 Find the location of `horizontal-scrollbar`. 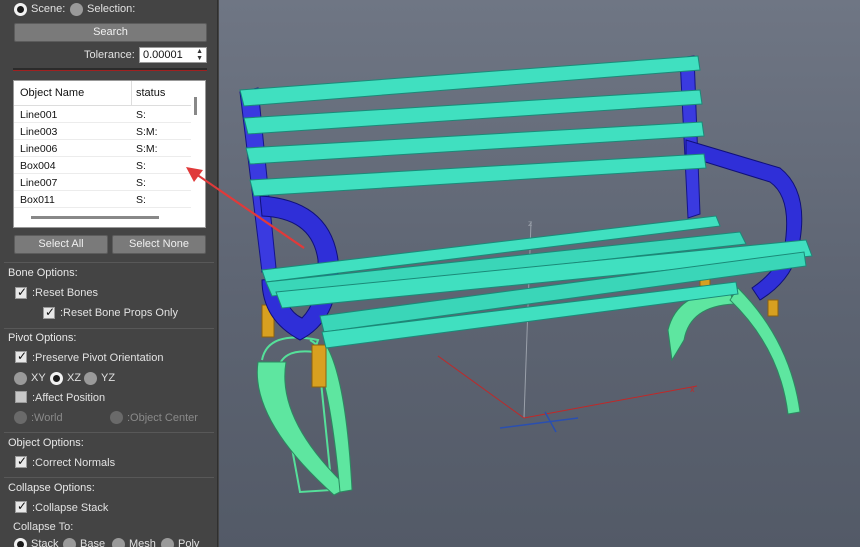

horizontal-scrollbar is located at coordinates (95, 217).